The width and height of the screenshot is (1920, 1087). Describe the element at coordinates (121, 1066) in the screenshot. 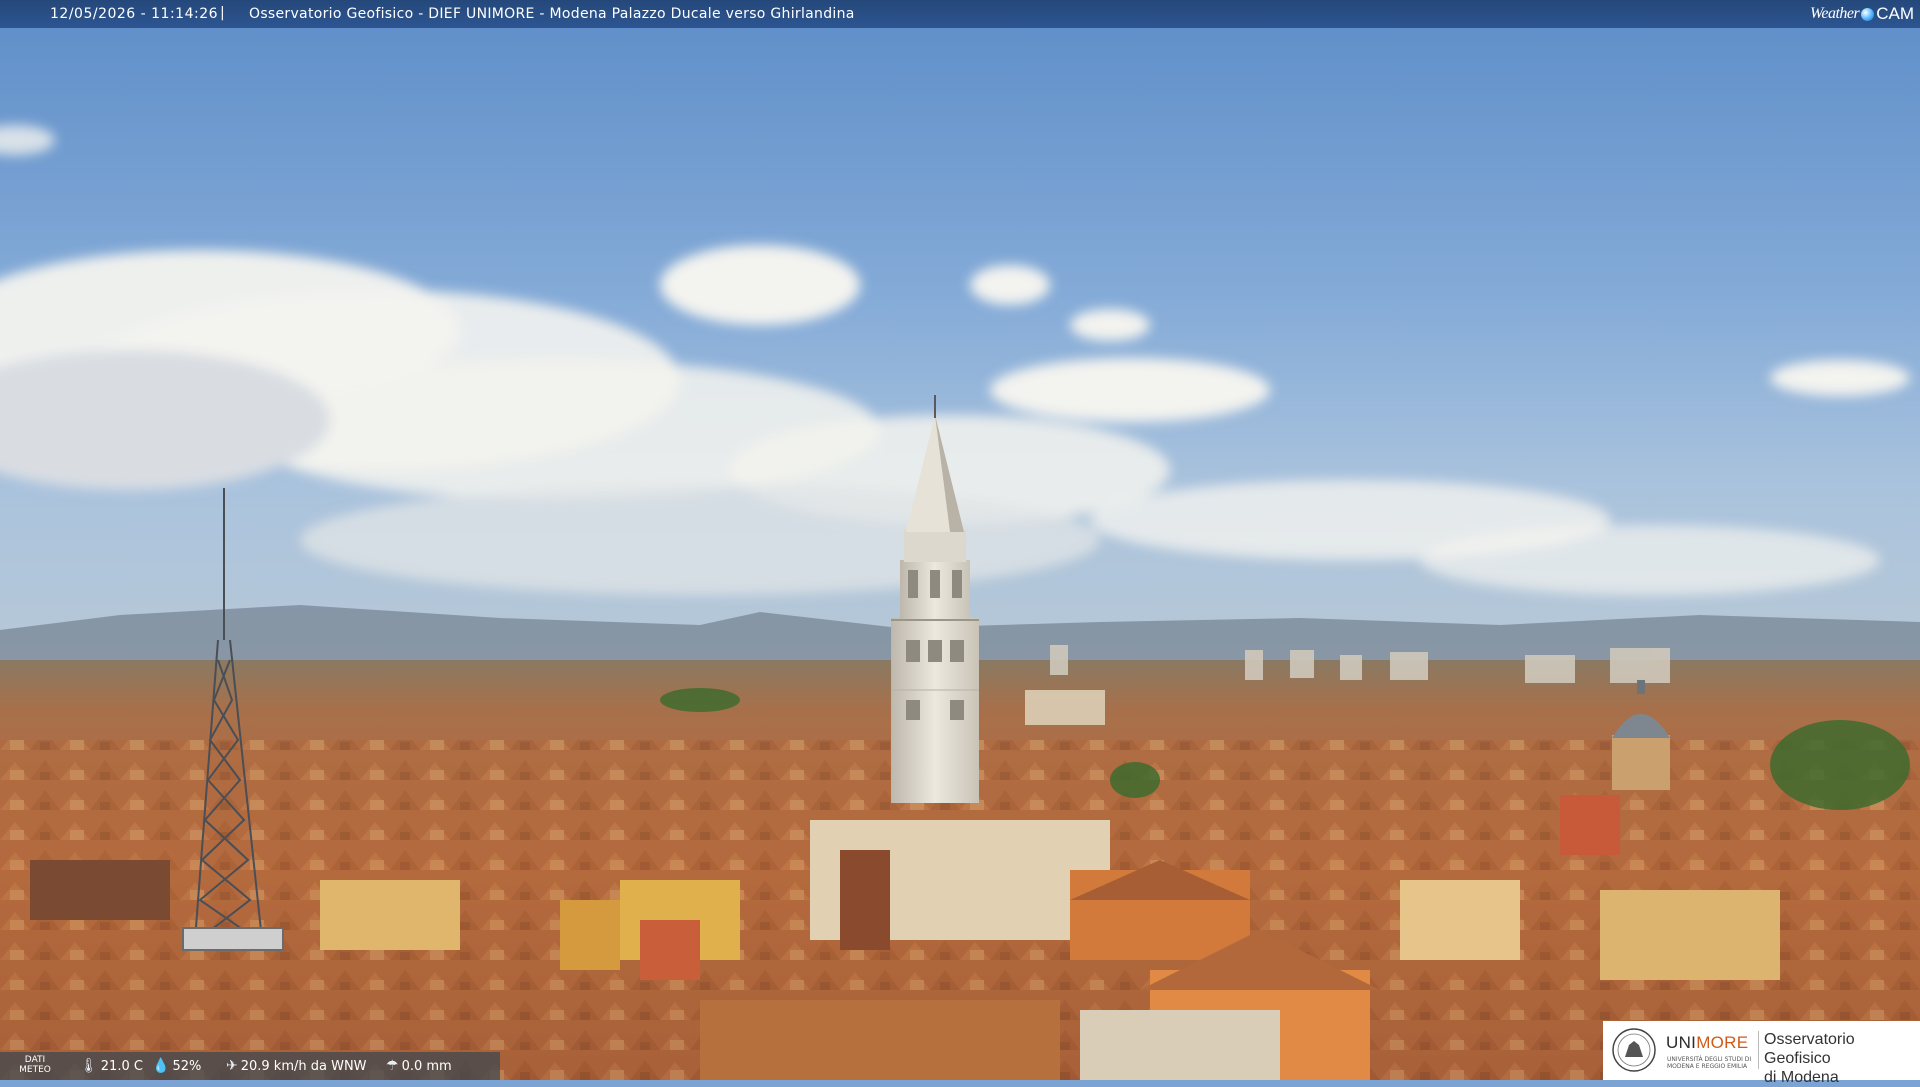

I see `temperature-value: 21.0 C` at that location.